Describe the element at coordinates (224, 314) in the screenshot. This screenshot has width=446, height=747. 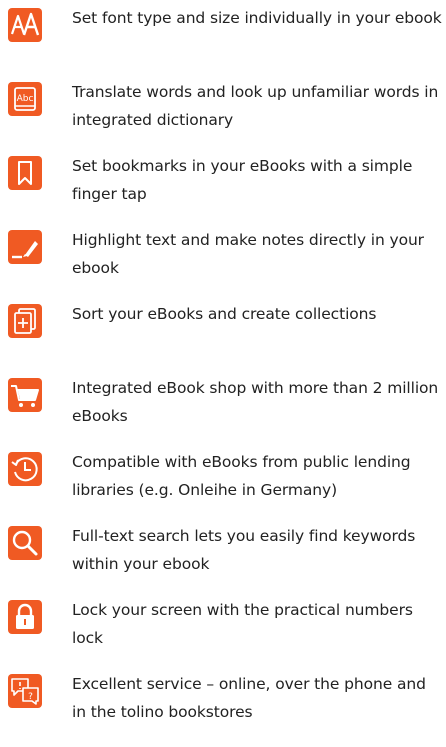
I see `feature-text: Sort your eBooks and create collections` at that location.